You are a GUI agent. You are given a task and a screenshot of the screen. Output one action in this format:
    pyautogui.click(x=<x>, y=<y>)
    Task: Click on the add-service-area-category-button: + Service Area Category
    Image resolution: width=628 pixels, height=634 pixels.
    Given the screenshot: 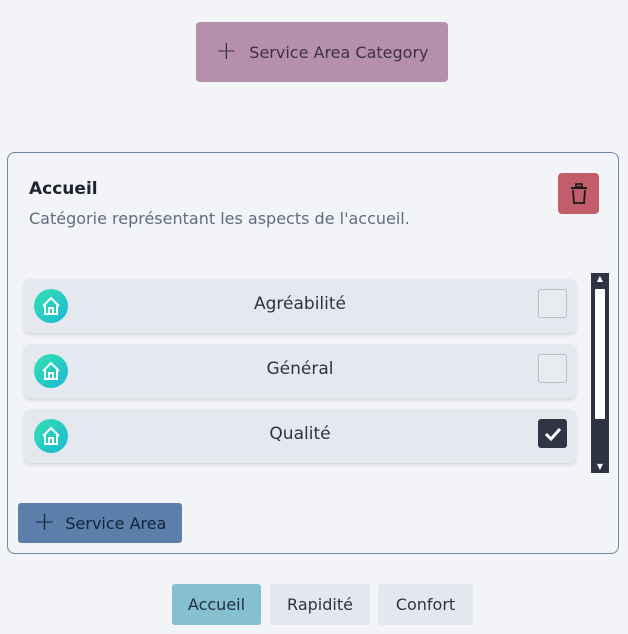 What is the action you would take?
    pyautogui.click(x=322, y=52)
    